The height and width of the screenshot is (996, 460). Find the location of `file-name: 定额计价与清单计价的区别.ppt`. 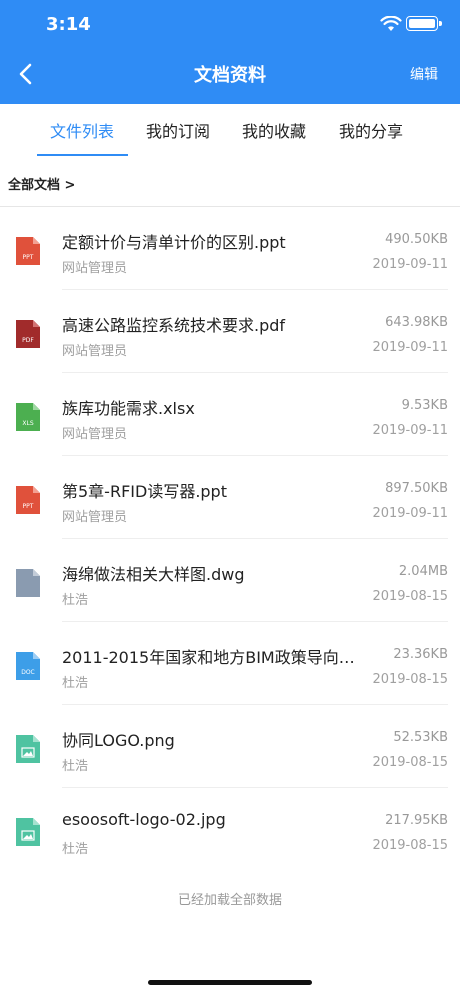

file-name: 定额计价与清单计价的区别.ppt is located at coordinates (174, 242).